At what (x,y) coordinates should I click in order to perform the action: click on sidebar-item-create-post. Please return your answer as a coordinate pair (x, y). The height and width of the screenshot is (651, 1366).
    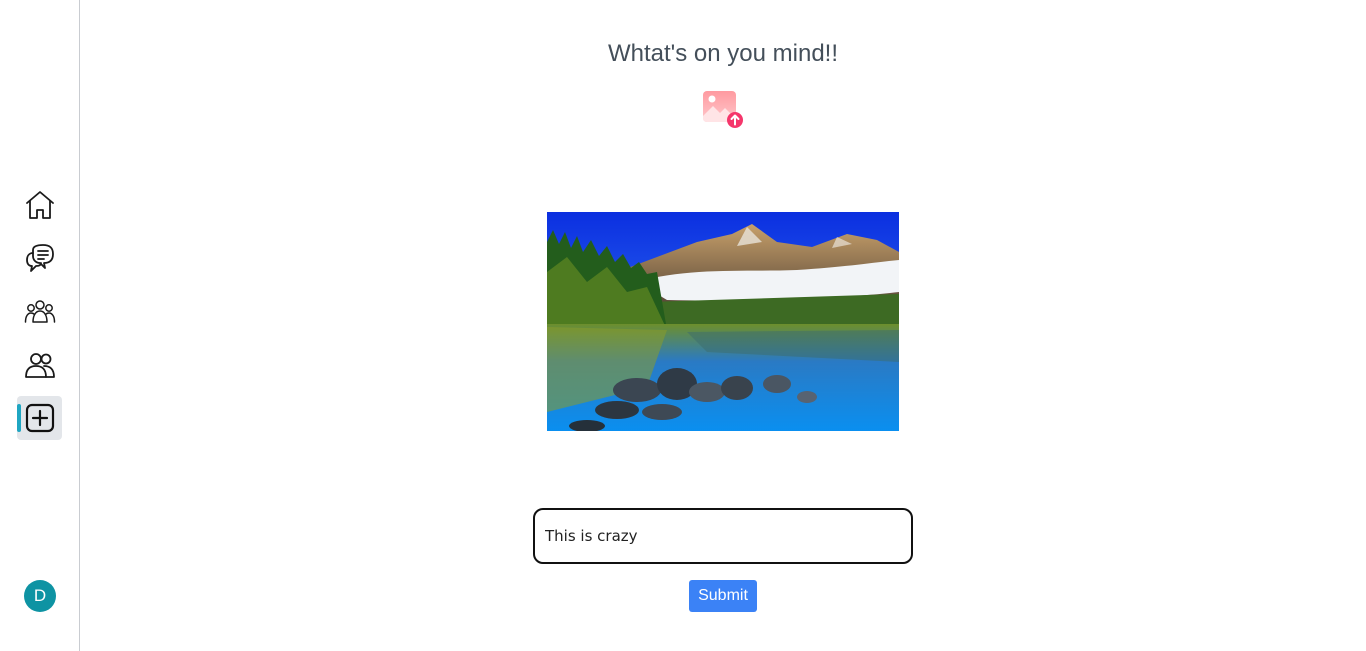
    Looking at the image, I should click on (39, 418).